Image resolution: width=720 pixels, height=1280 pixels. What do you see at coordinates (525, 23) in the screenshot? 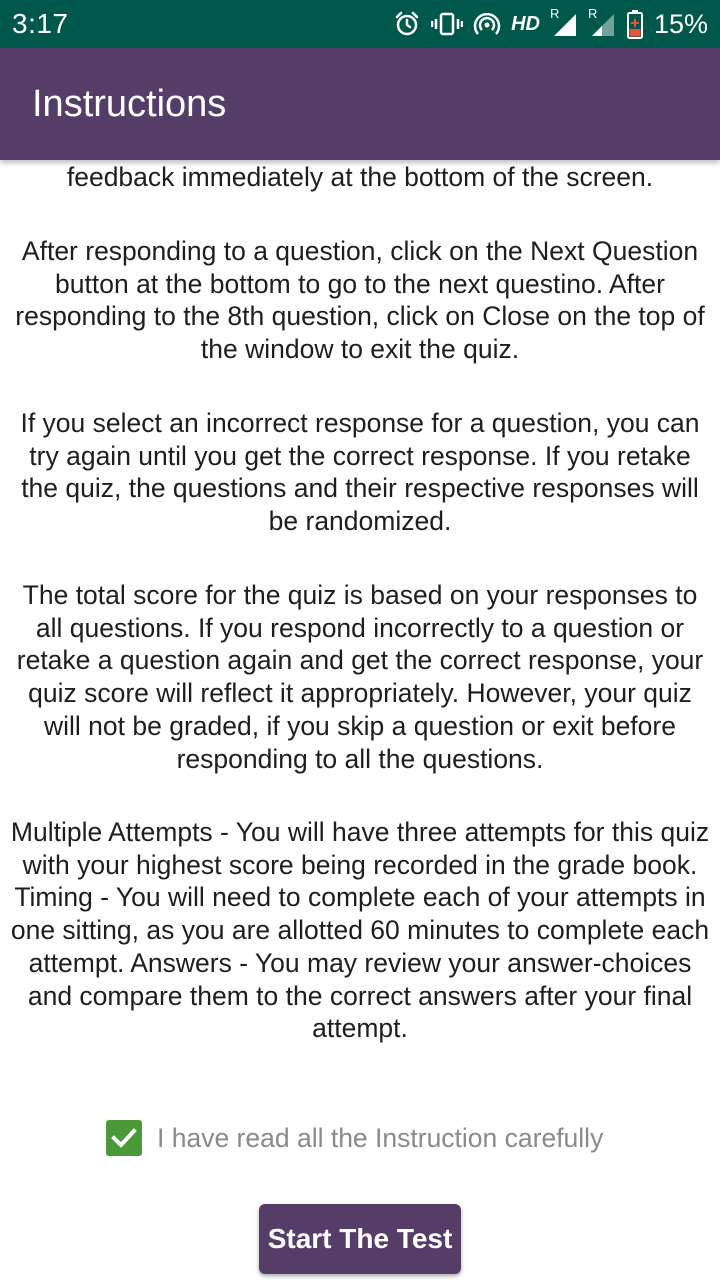
I see `hd-indicator: HD` at bounding box center [525, 23].